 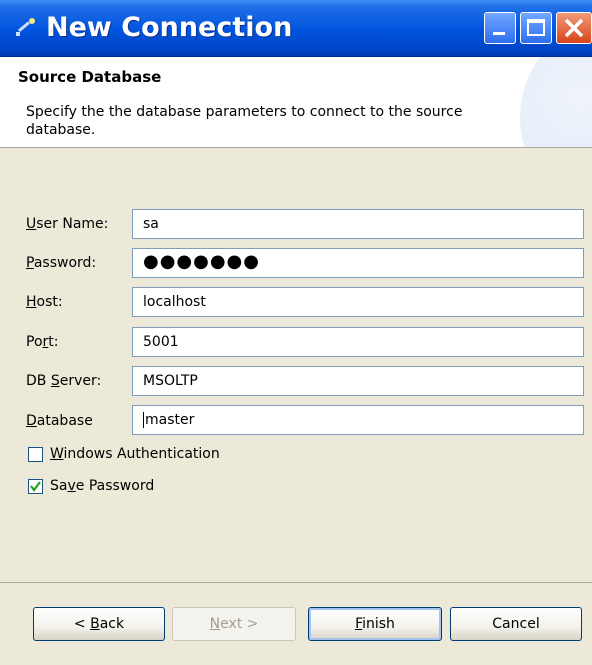 What do you see at coordinates (151, 224) in the screenshot?
I see `user-name-value: sa` at bounding box center [151, 224].